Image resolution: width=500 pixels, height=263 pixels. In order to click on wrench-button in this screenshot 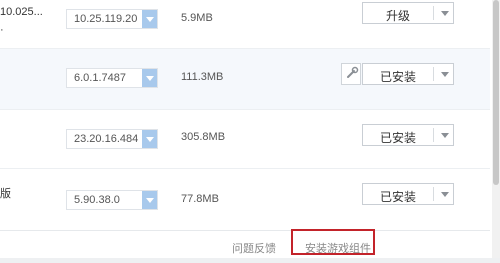, I will do `click(351, 74)`.